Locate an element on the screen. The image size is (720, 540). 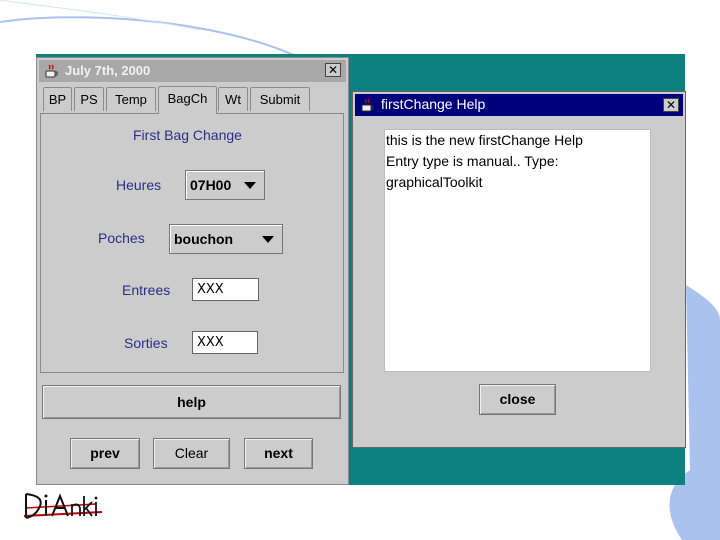
next-button: next is located at coordinates (278, 453).